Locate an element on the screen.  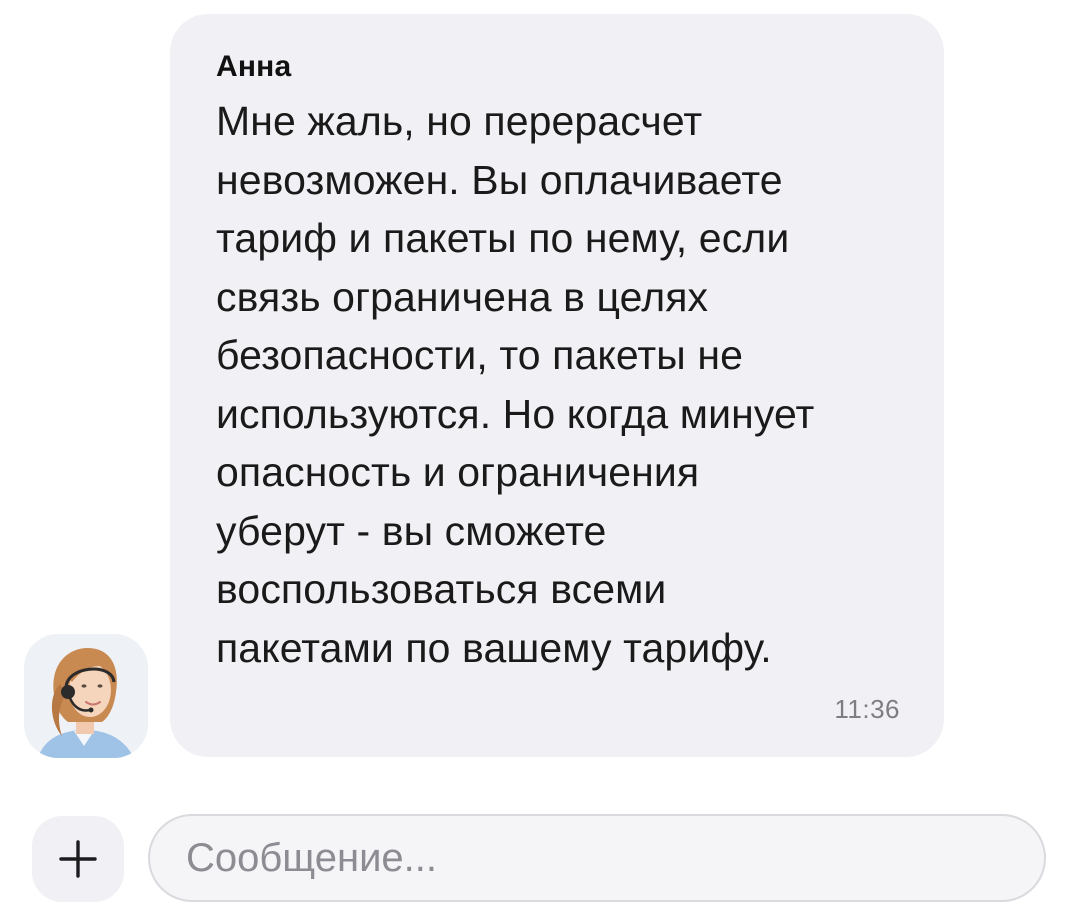
message-input is located at coordinates (615, 858).